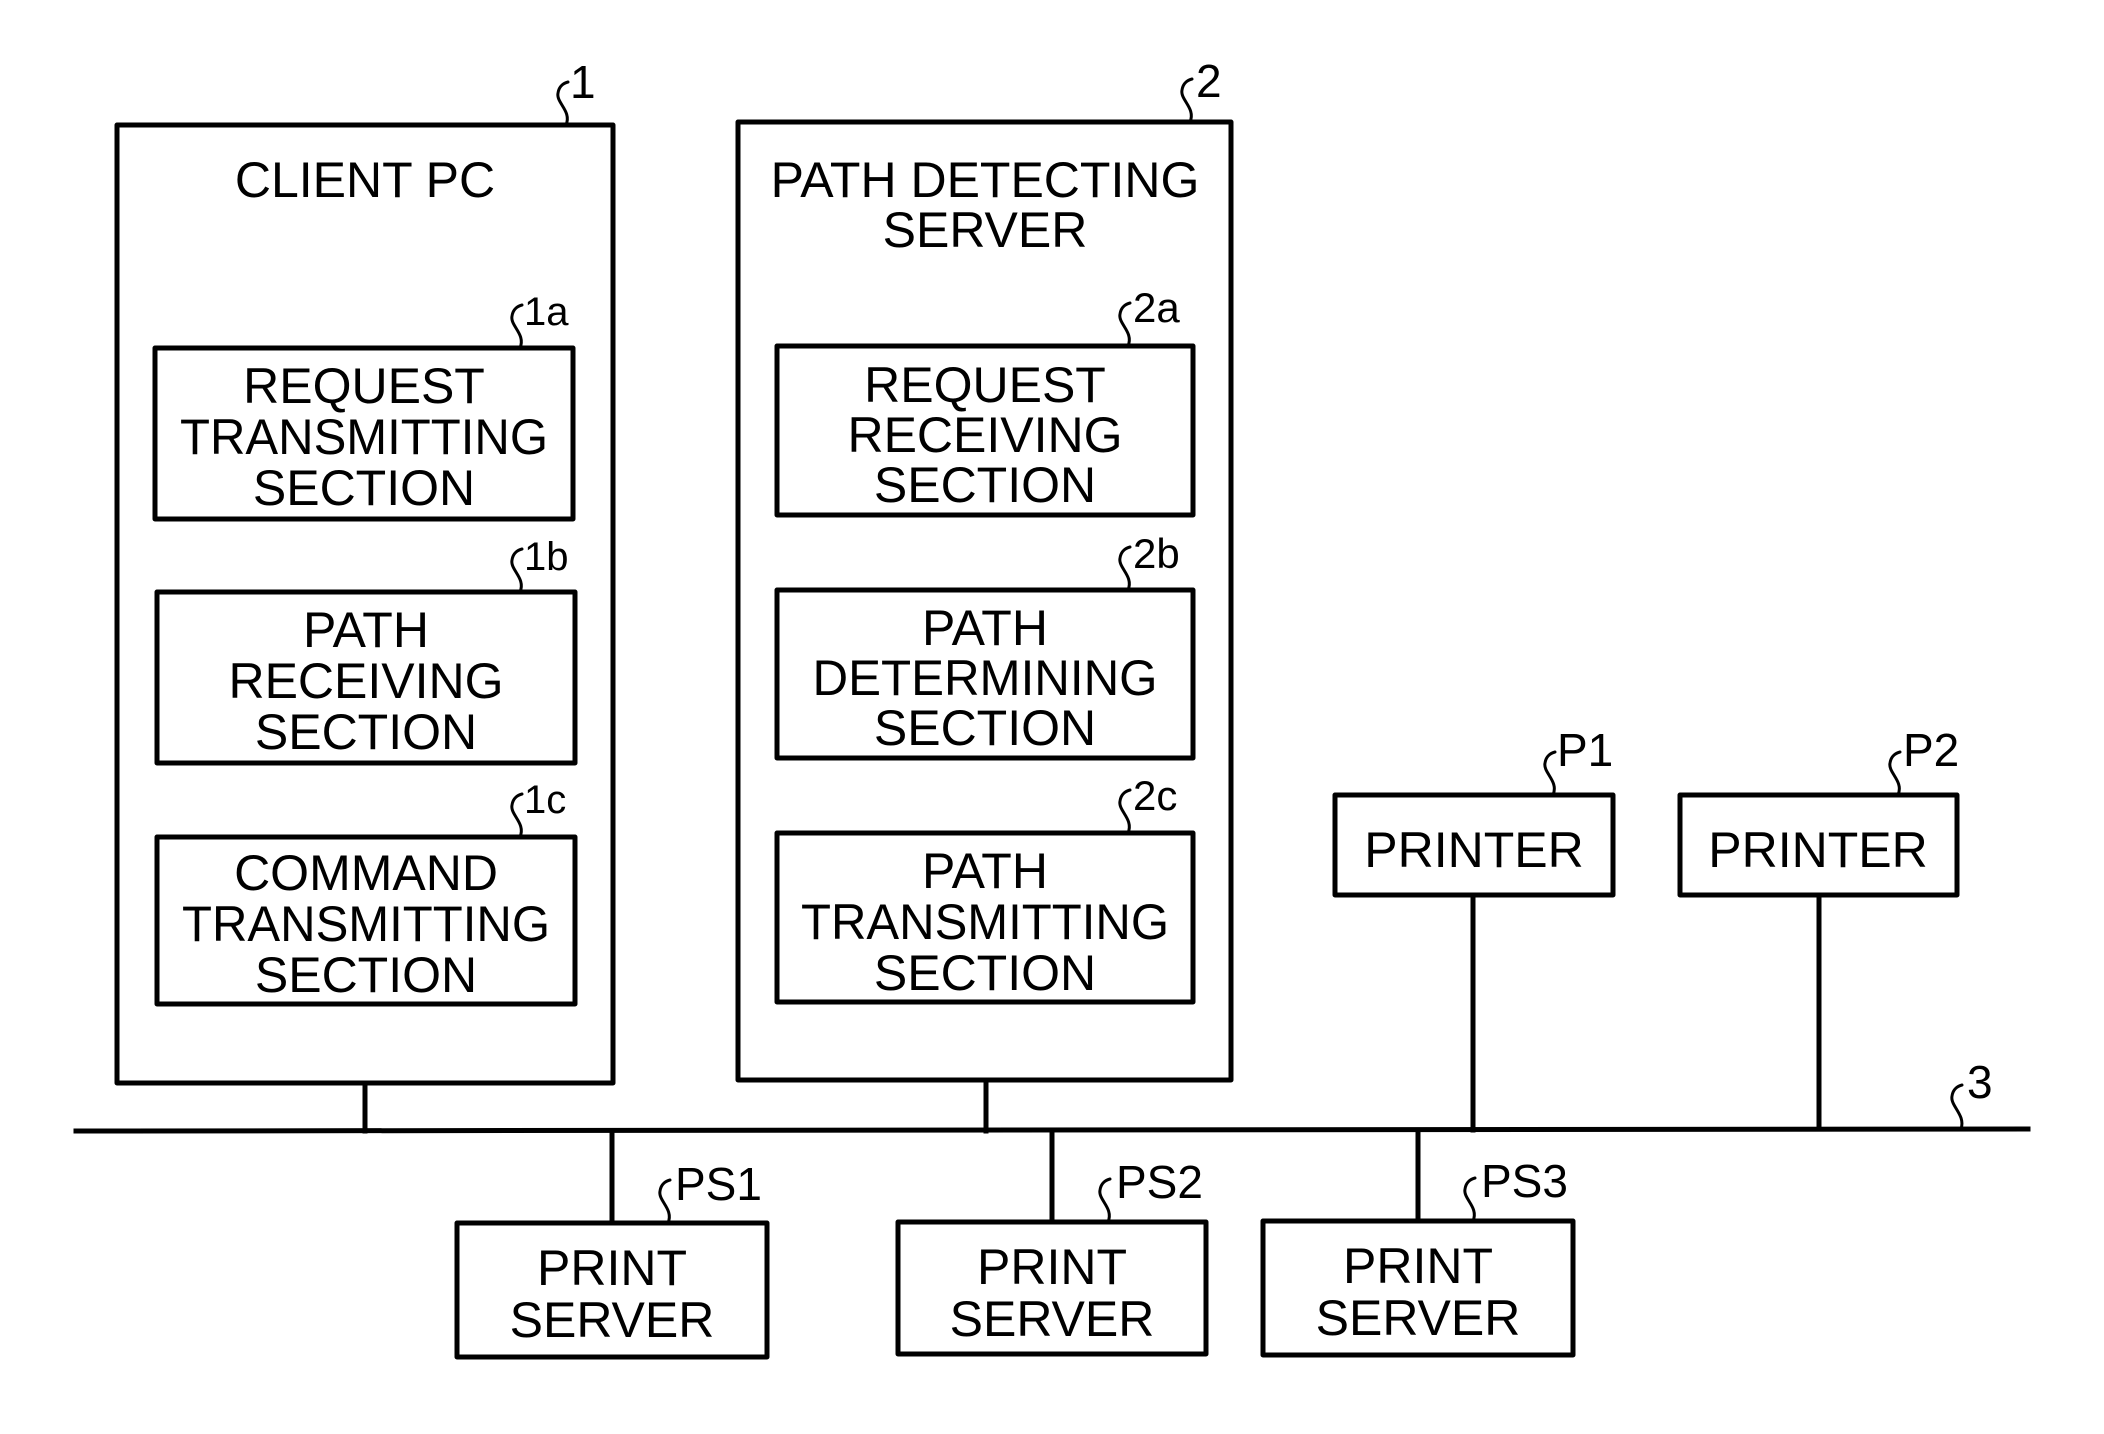 This screenshot has height=1434, width=2104. What do you see at coordinates (364, 386) in the screenshot?
I see `section-1a-line-1: REQUEST` at bounding box center [364, 386].